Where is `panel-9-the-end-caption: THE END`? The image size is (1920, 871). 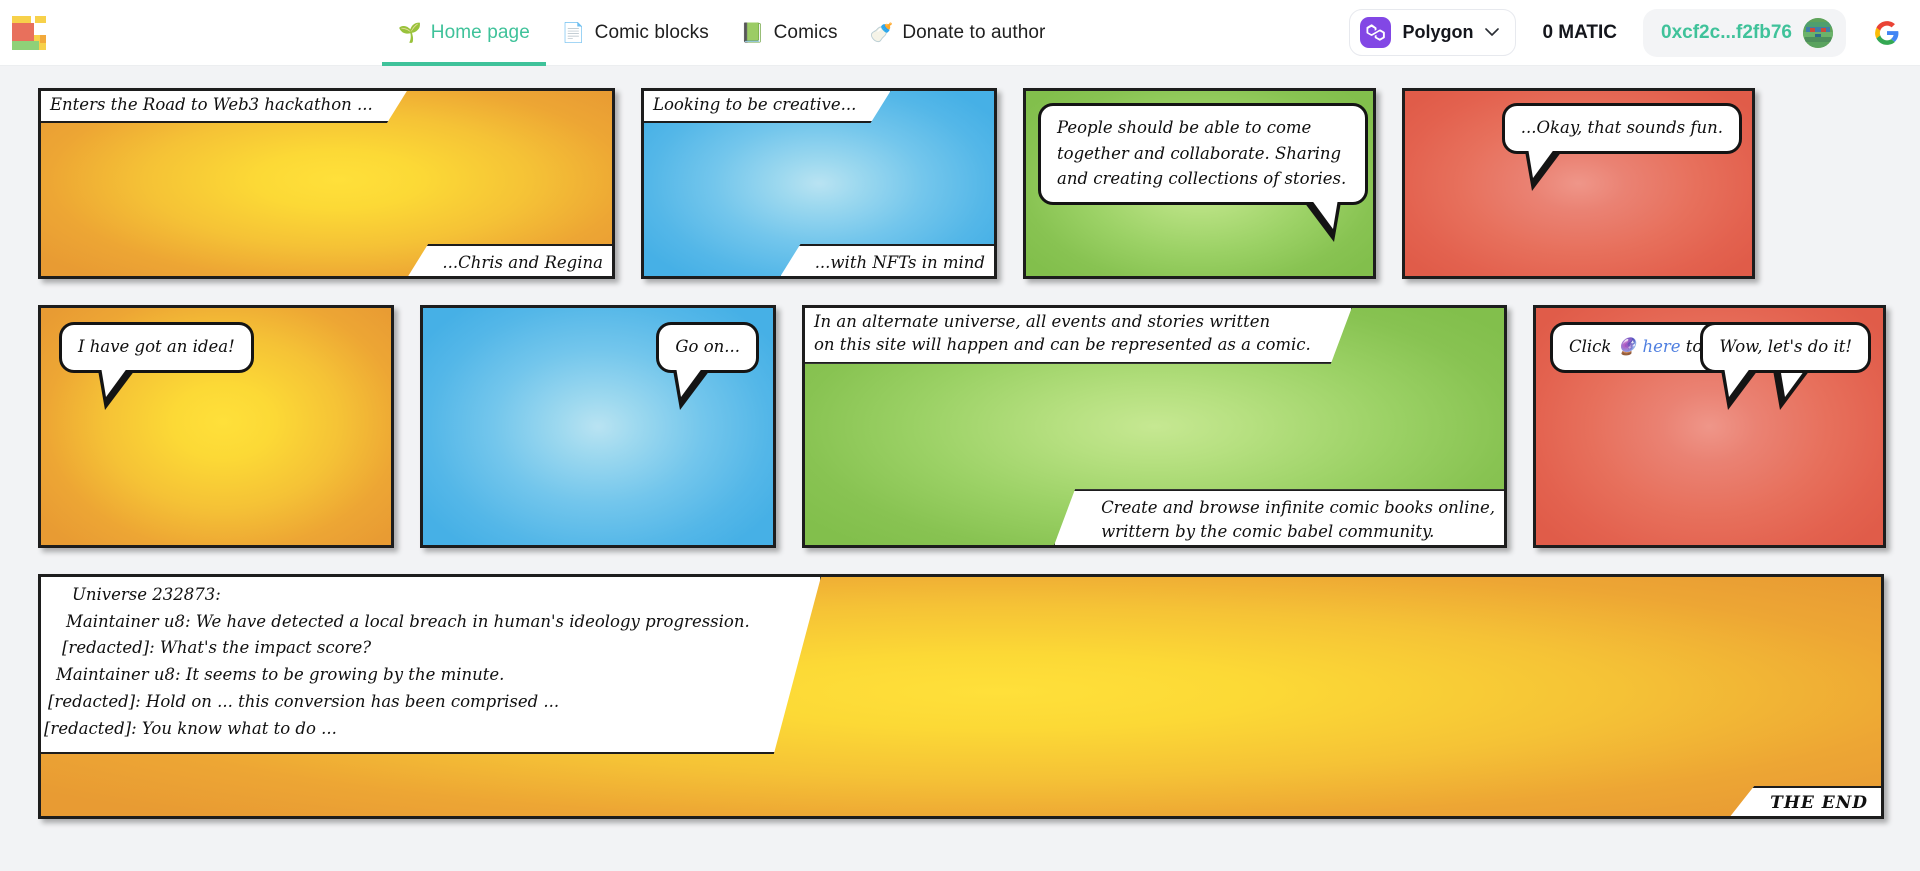 panel-9-the-end-caption: THE END is located at coordinates (1804, 801).